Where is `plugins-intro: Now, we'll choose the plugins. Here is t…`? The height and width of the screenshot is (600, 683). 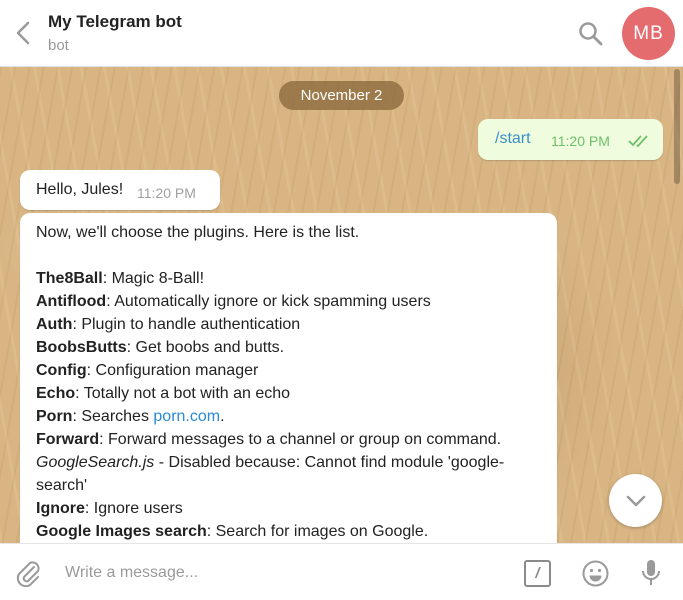 plugins-intro: Now, we'll choose the plugins. Here is t… is located at coordinates (198, 232).